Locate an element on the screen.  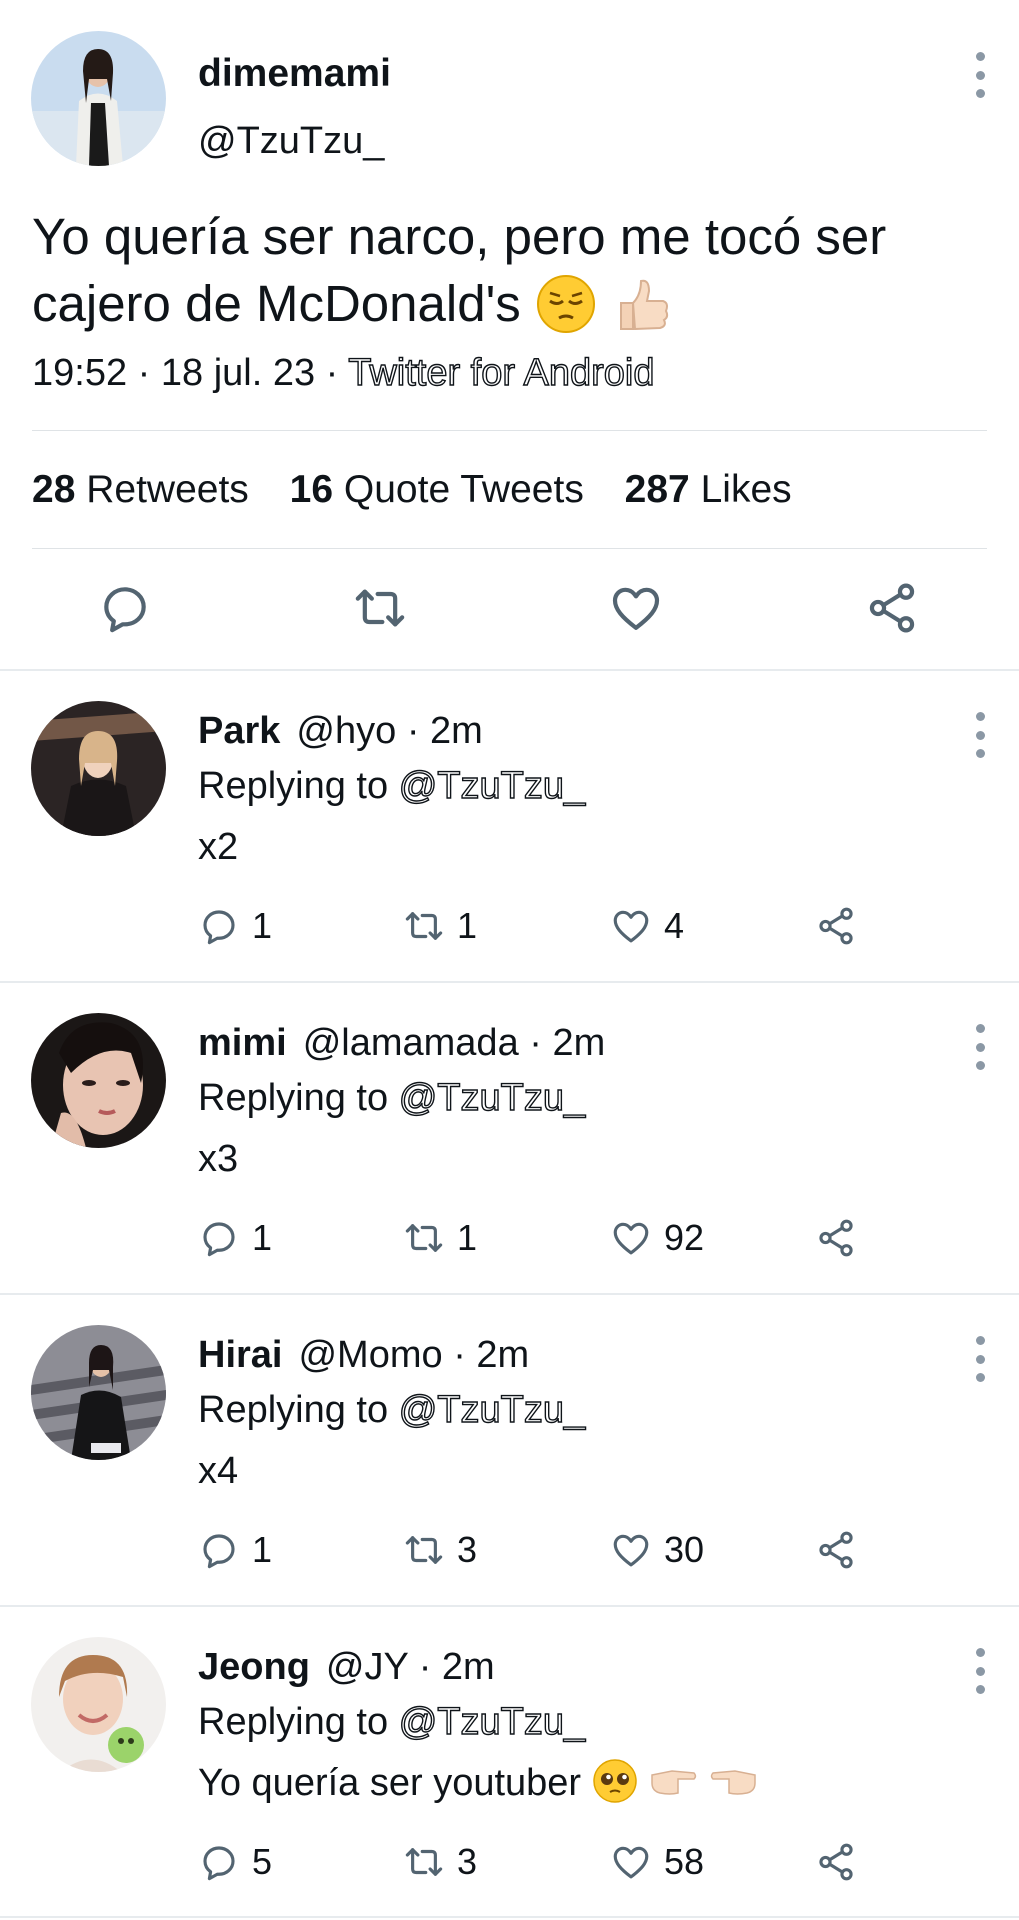
author-handle: @TzuTzu_ is located at coordinates (291, 141).